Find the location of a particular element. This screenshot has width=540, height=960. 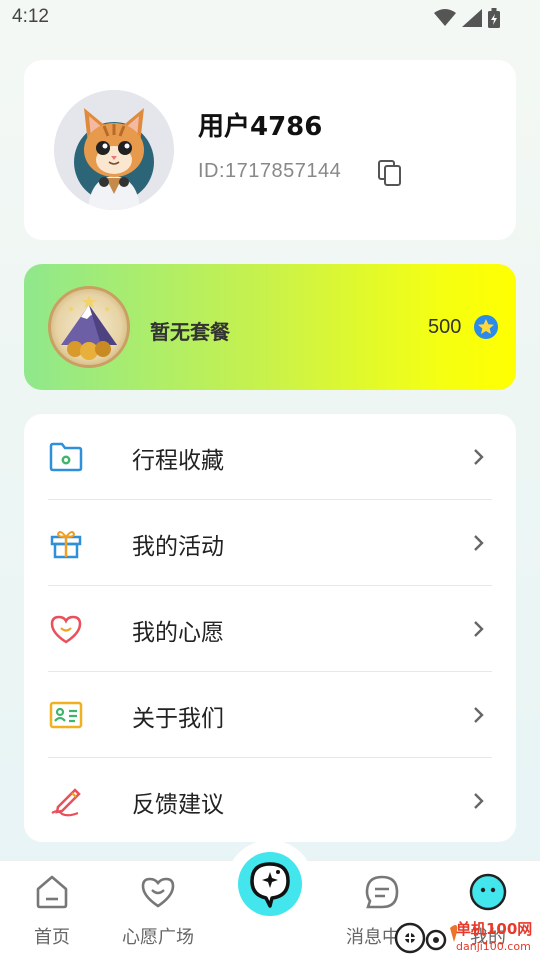

menu-item-trip-favorites: 行程收藏 is located at coordinates (270, 457).